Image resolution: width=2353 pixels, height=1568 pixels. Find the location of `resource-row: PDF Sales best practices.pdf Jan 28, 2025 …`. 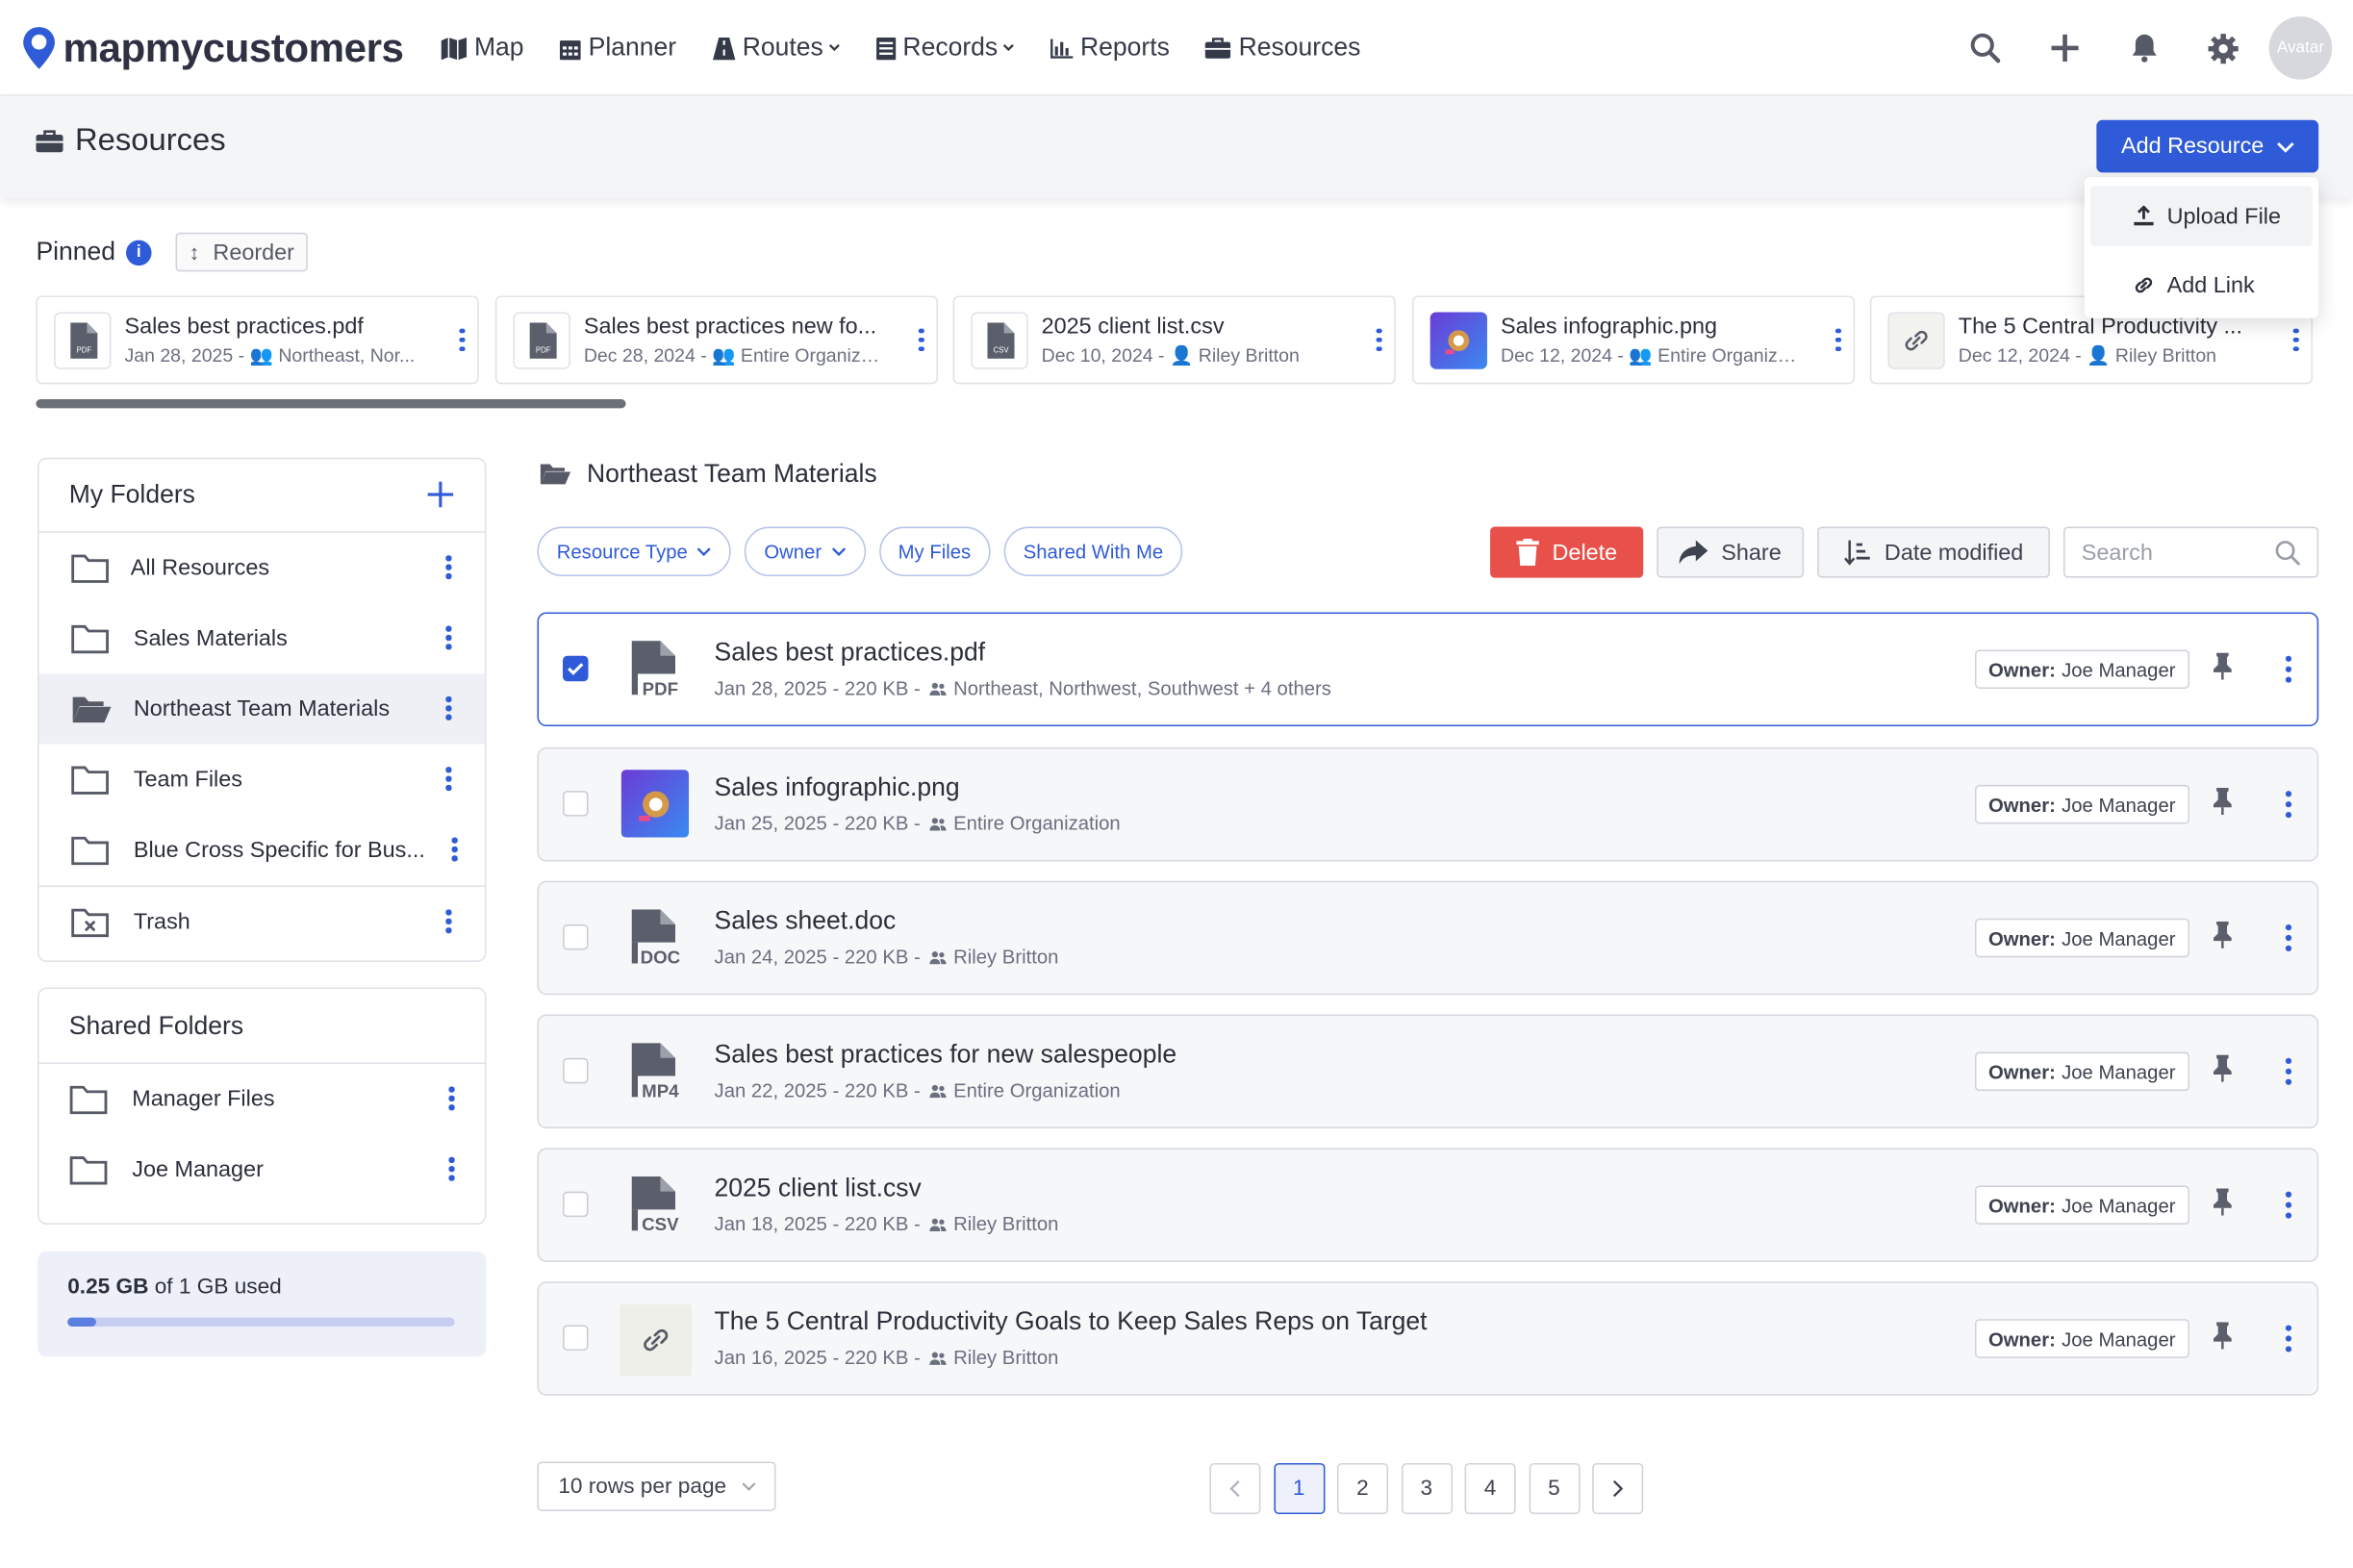

resource-row: PDF Sales best practices.pdf Jan 28, 2025 … is located at coordinates (1428, 669).